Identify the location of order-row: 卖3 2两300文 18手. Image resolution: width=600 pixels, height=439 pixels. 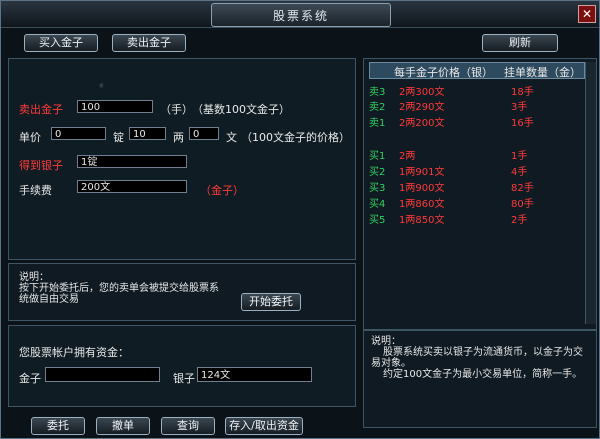
(476, 90).